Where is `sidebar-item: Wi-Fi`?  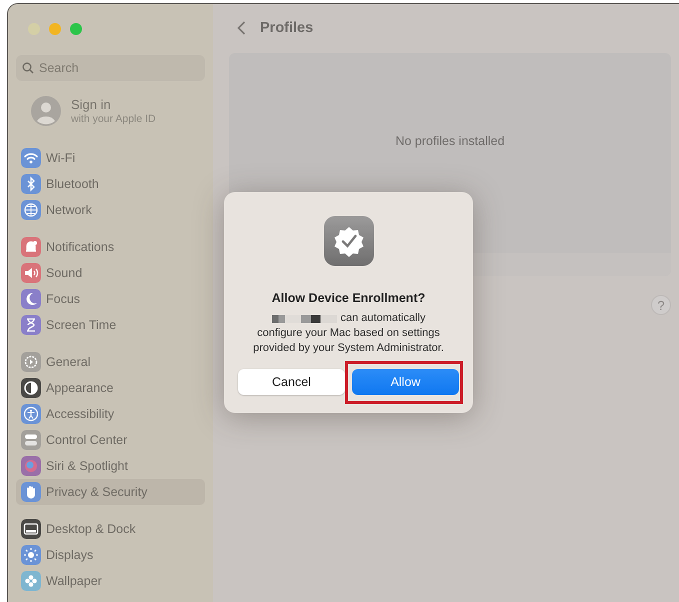 sidebar-item: Wi-Fi is located at coordinates (110, 158).